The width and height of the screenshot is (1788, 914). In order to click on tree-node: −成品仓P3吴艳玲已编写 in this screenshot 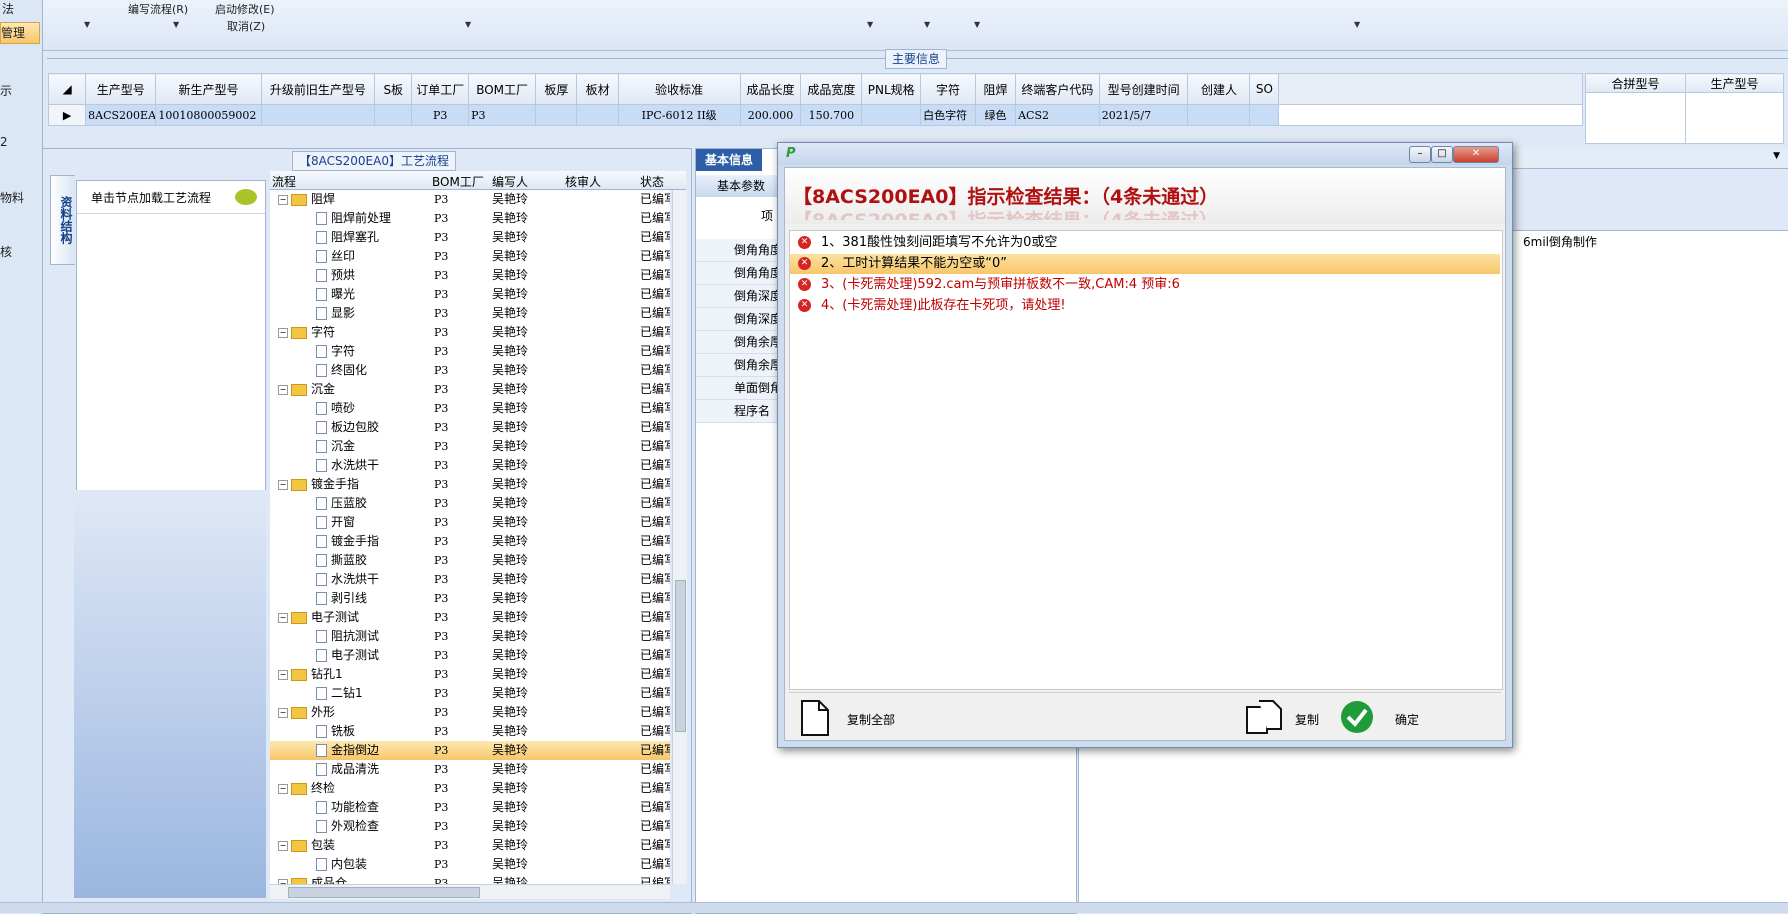, I will do `click(470, 879)`.